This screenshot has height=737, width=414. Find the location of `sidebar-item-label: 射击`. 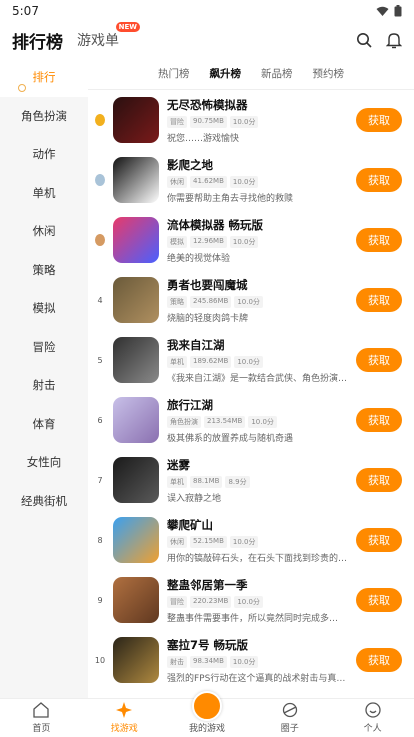

sidebar-item-label: 射击 is located at coordinates (44, 385).